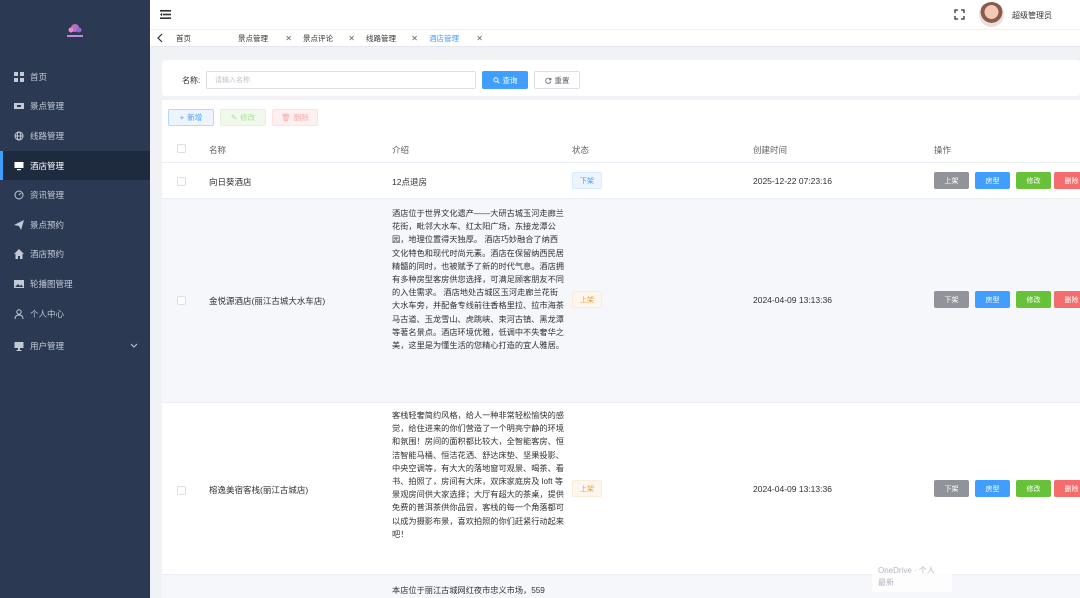 The image size is (1080, 598). I want to click on column-header-intro: 介绍, so click(401, 150).